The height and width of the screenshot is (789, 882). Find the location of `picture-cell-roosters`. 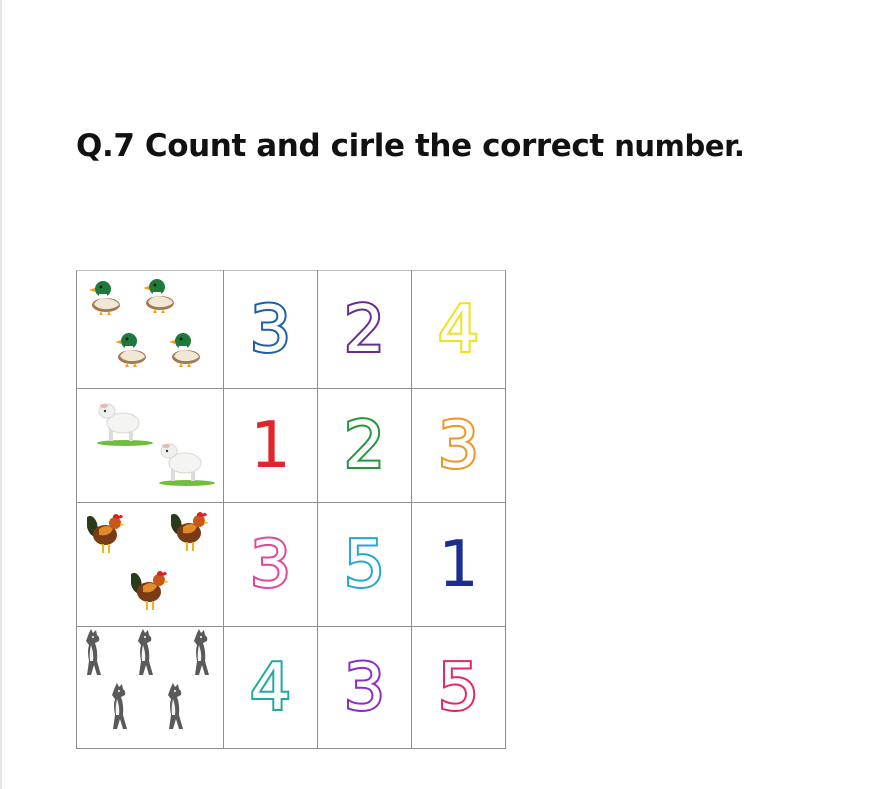

picture-cell-roosters is located at coordinates (150, 564).